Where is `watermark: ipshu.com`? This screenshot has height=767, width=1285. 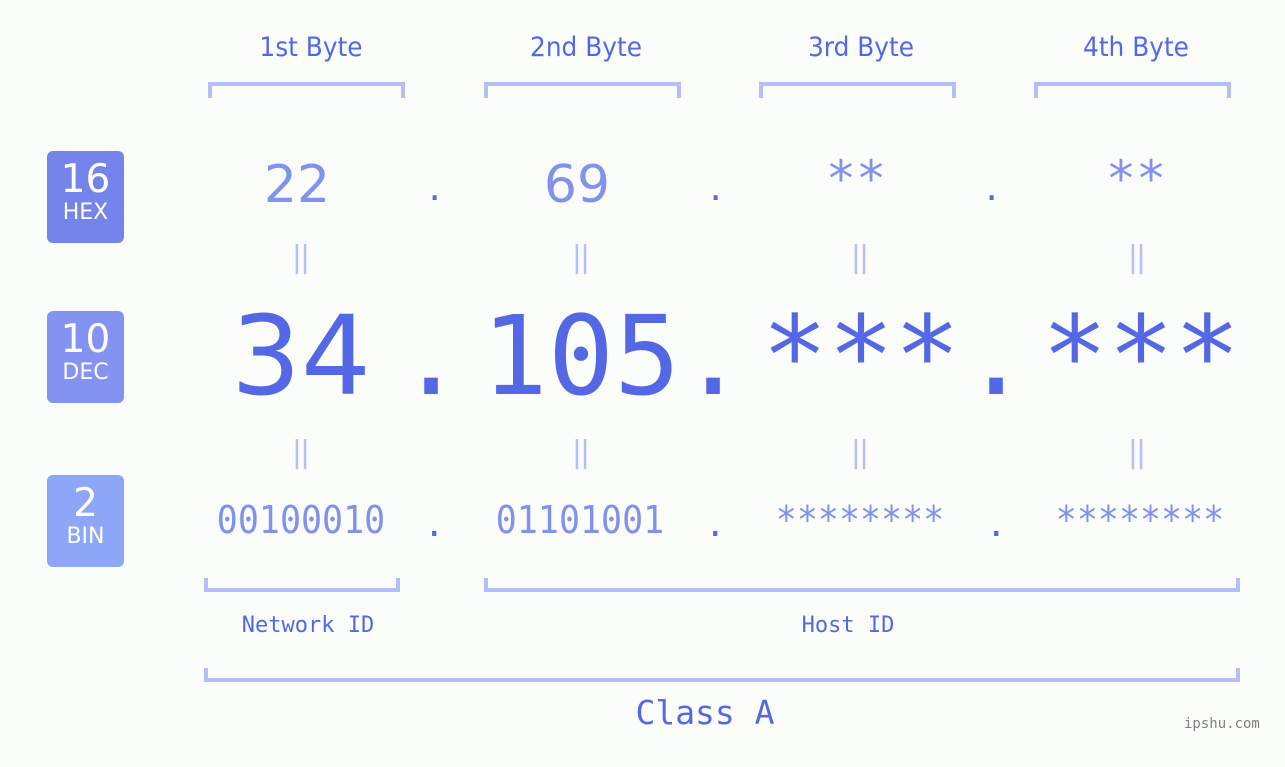 watermark: ipshu.com is located at coordinates (1222, 724).